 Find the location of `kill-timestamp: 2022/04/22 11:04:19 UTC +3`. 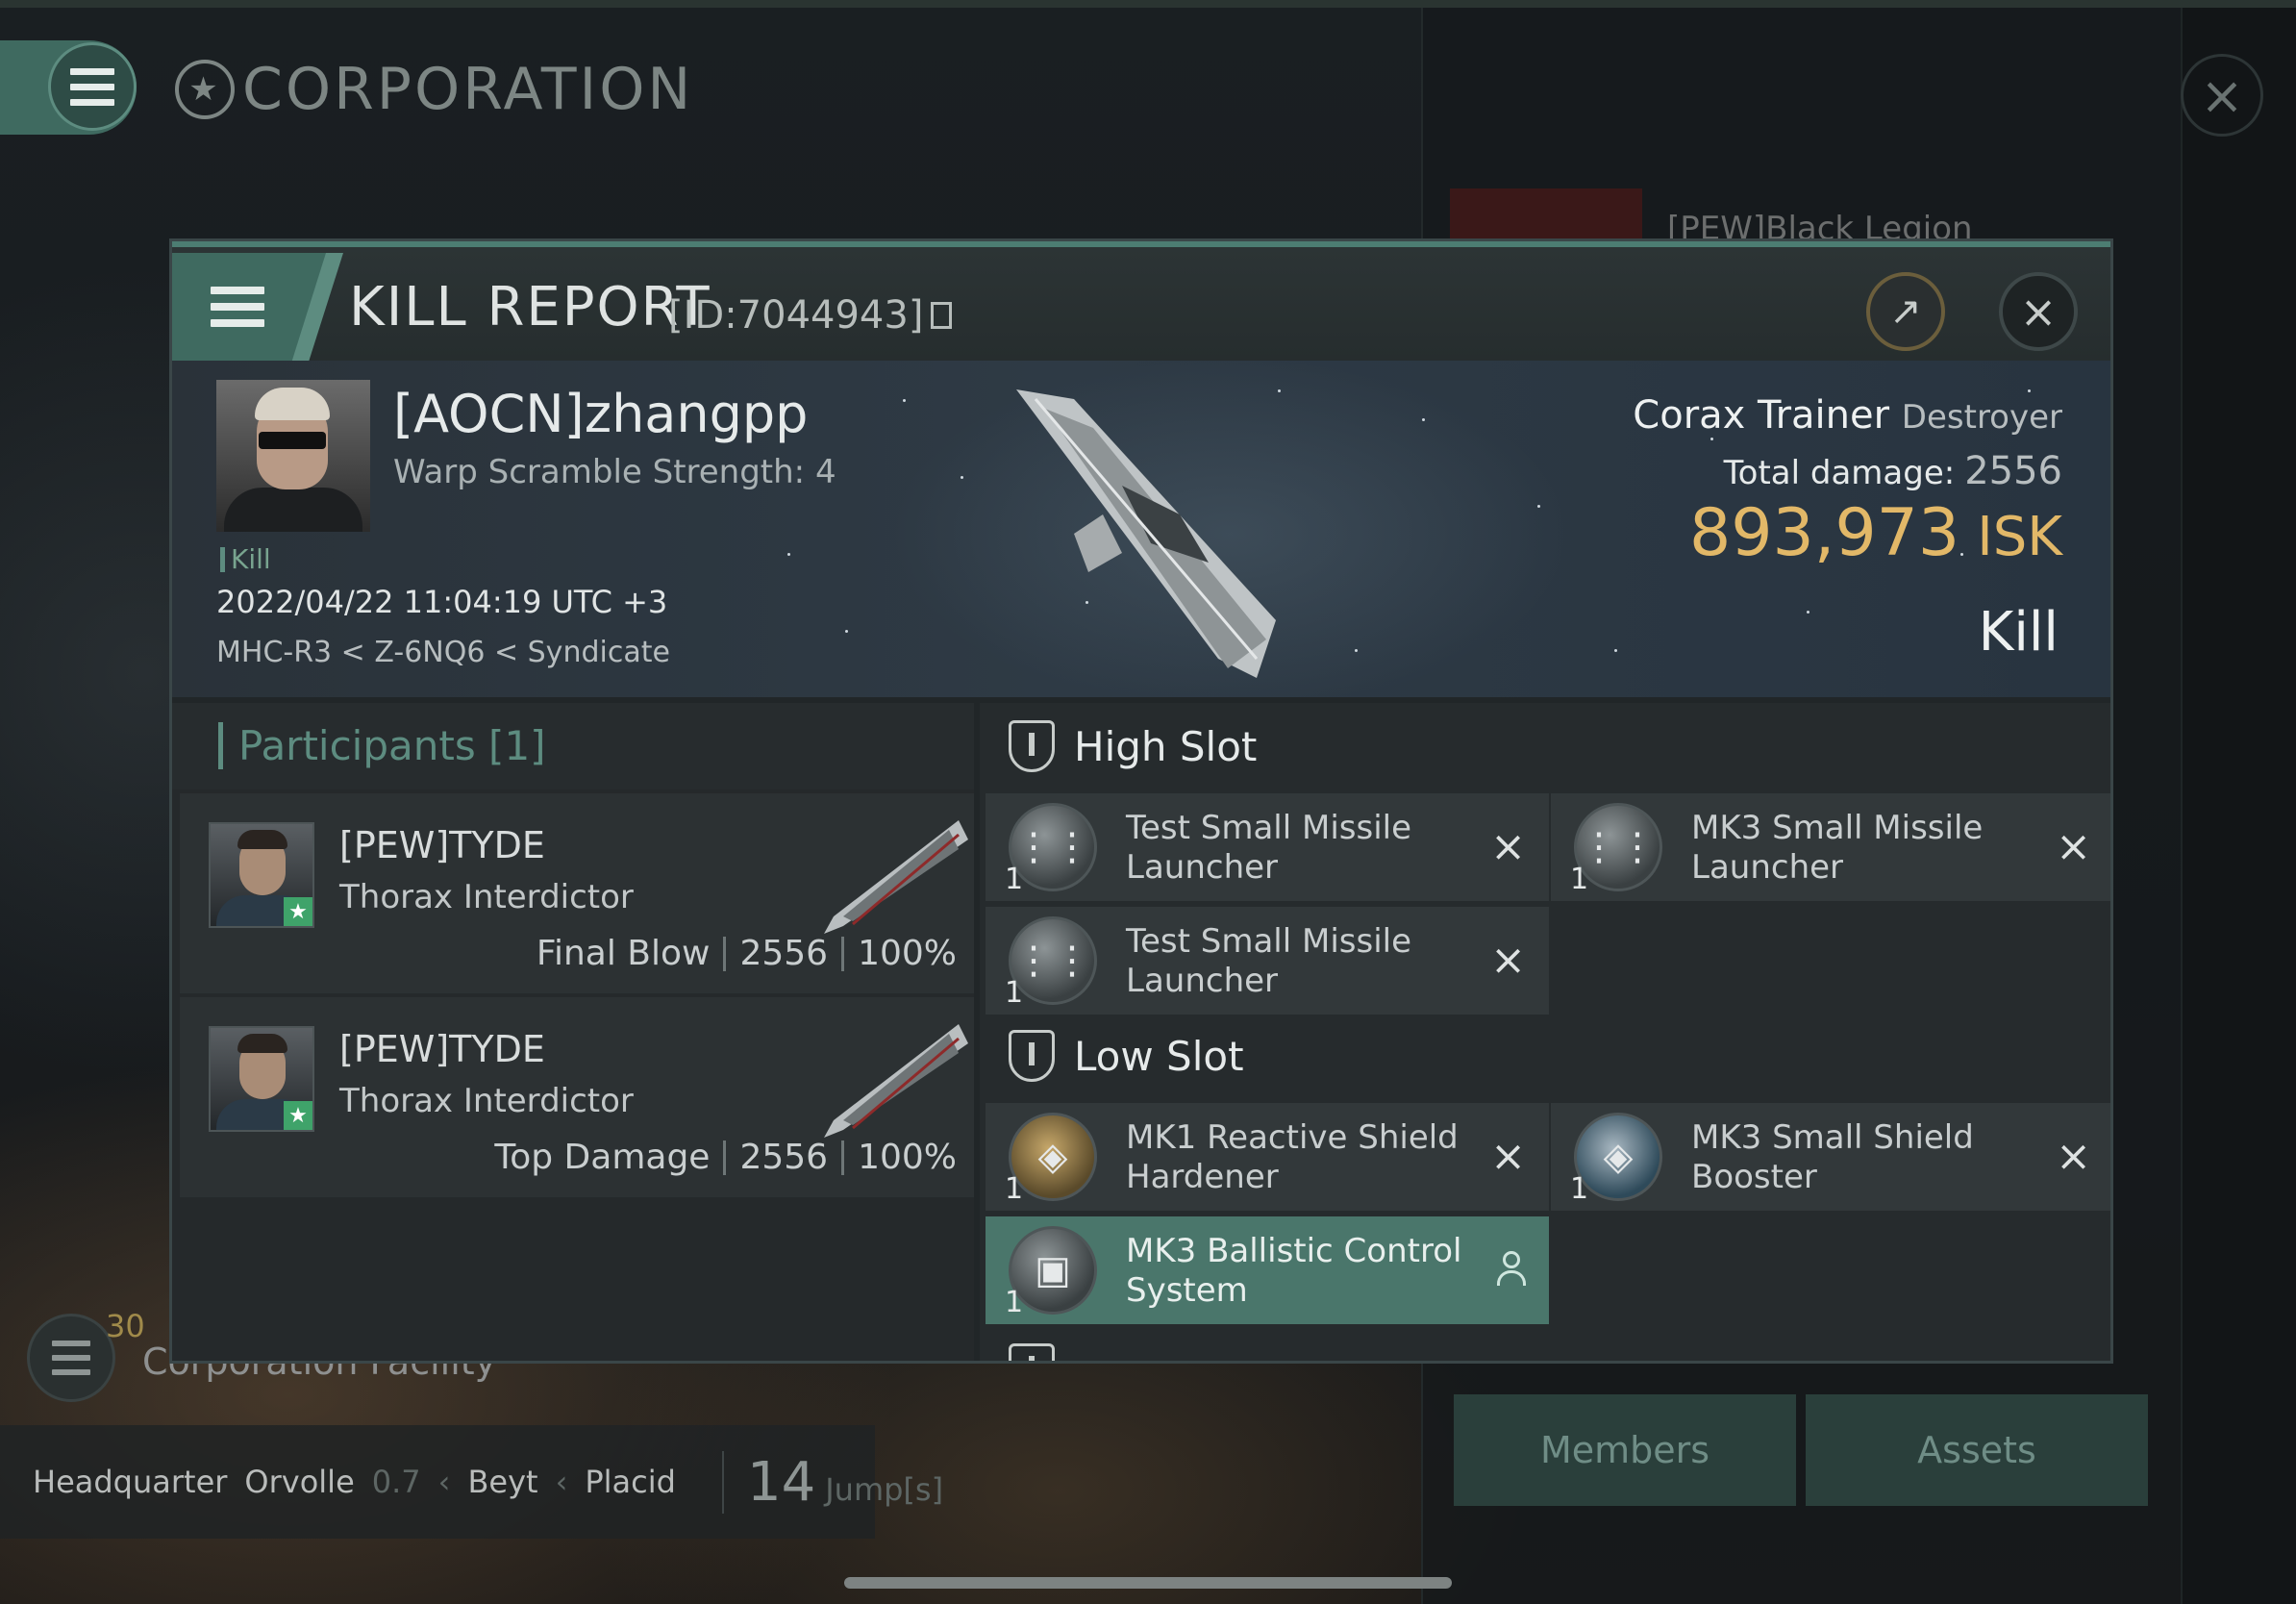

kill-timestamp: 2022/04/22 11:04:19 UTC +3 is located at coordinates (442, 602).